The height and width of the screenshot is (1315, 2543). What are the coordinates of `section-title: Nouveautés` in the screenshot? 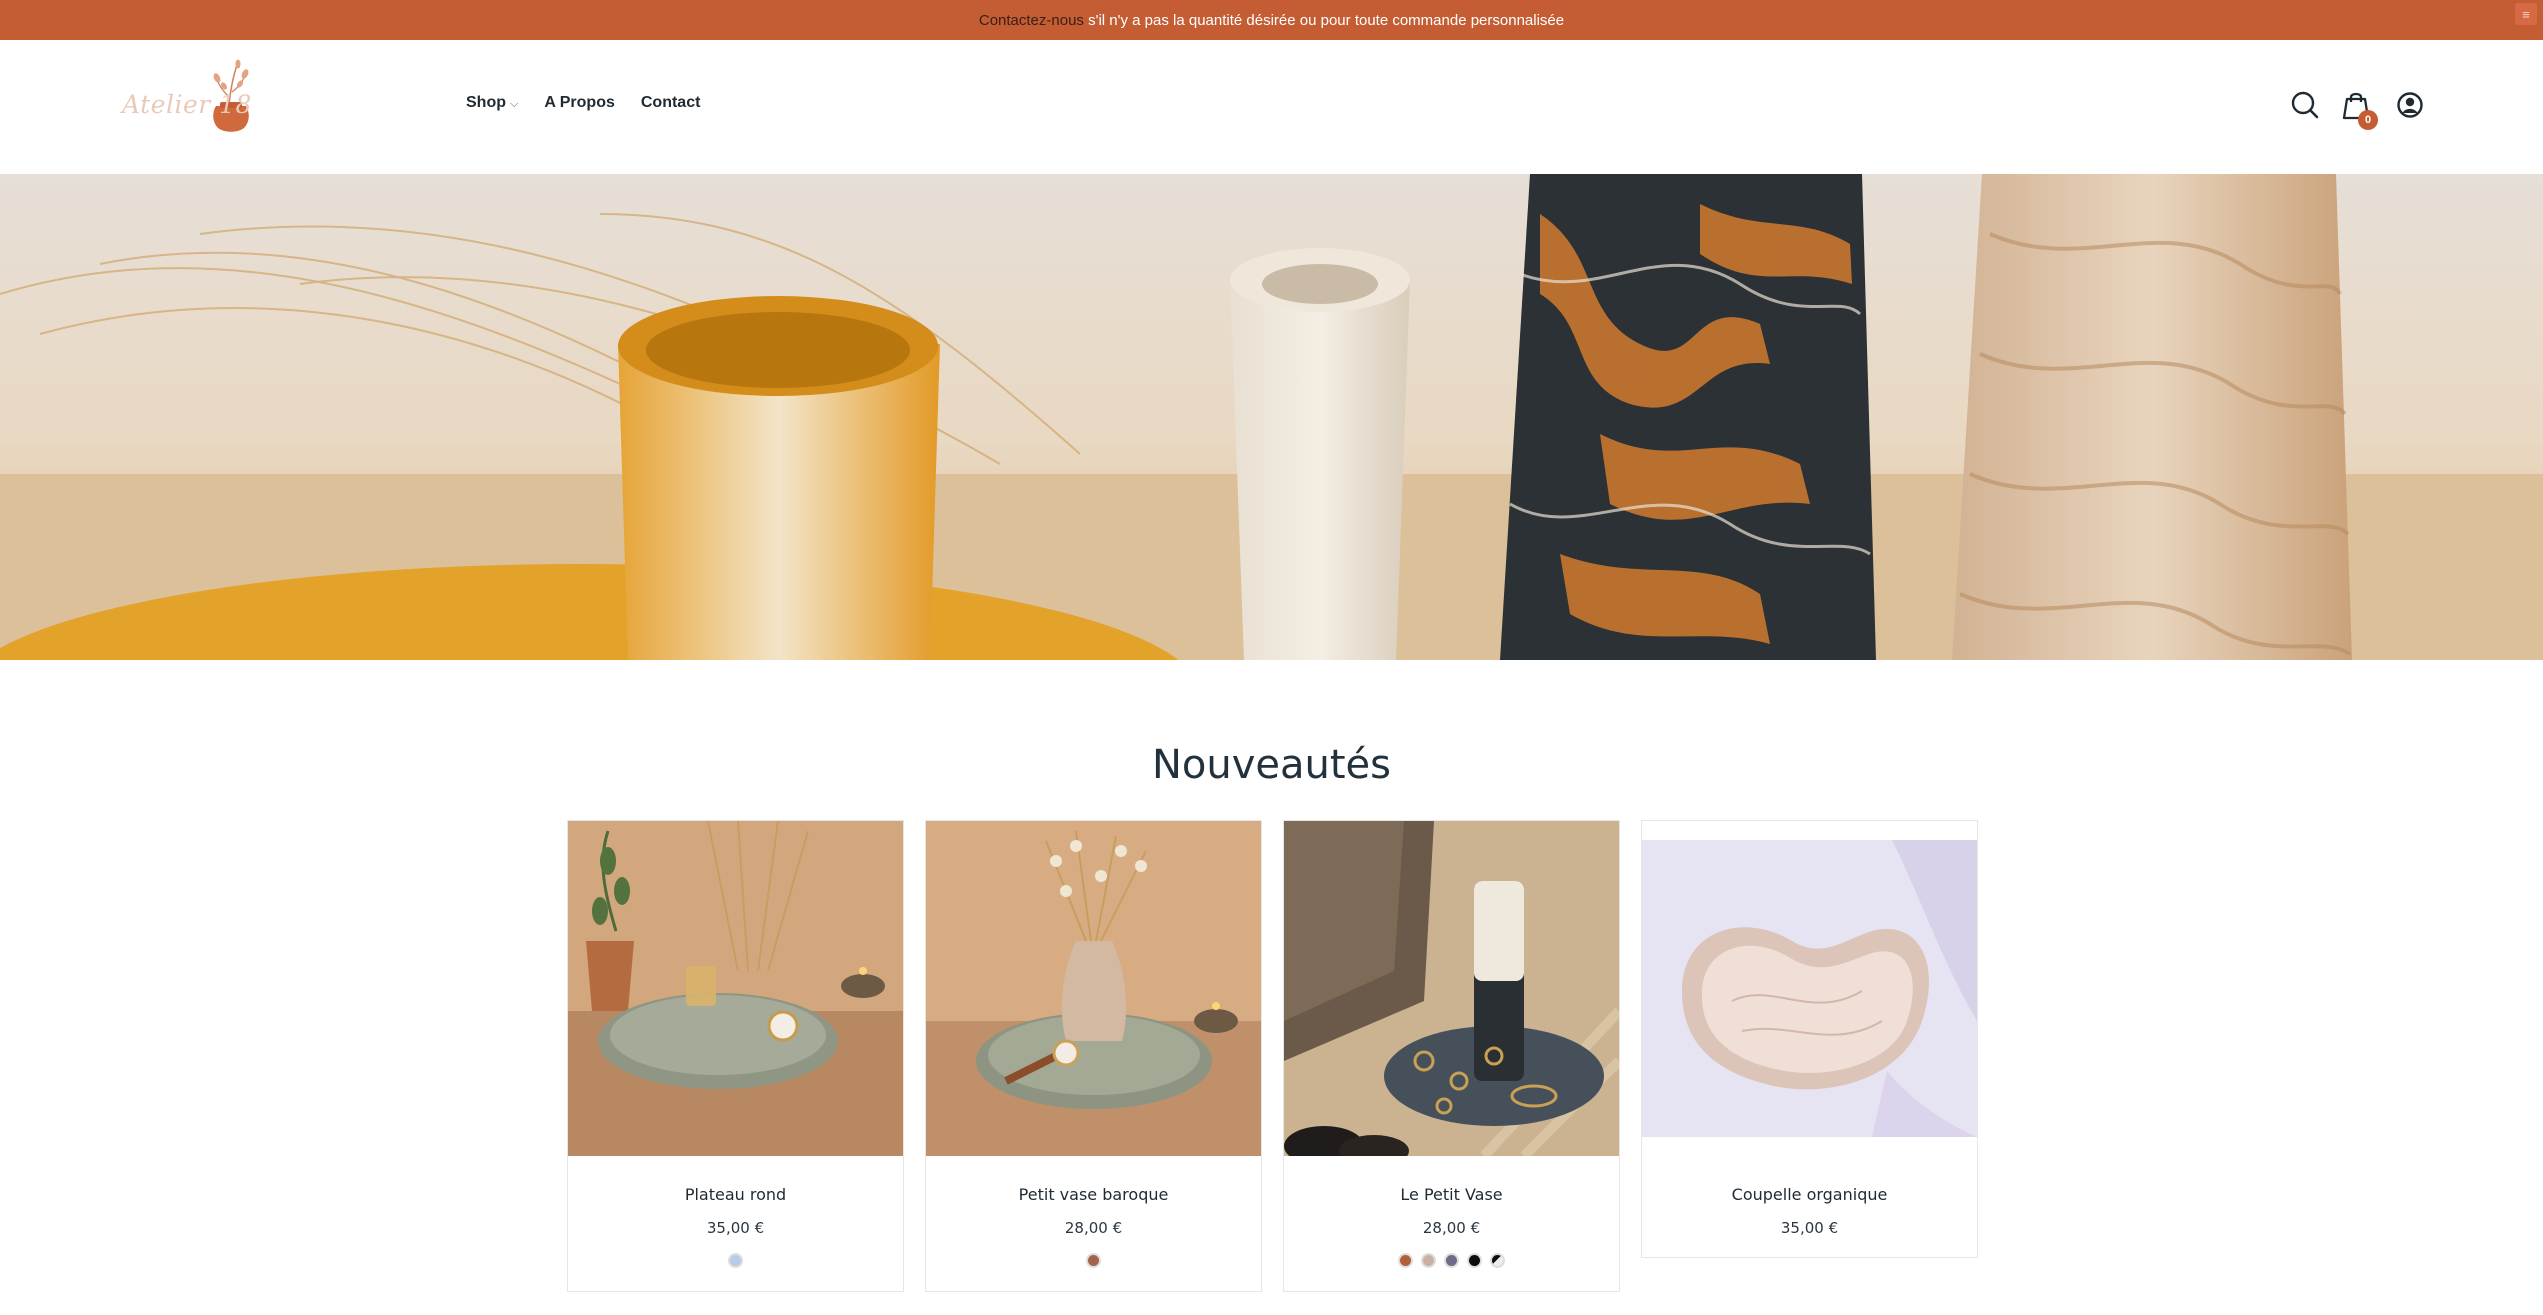 It's located at (1271, 765).